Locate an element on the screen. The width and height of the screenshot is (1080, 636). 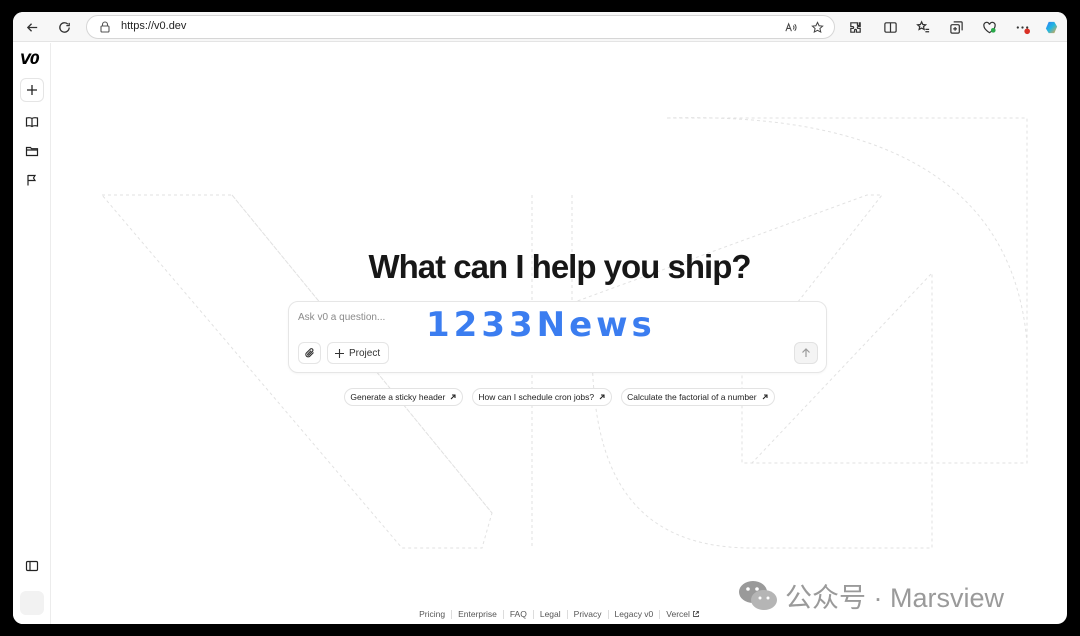
footer-link-vercel-label: Vercel is located at coordinates (678, 614).